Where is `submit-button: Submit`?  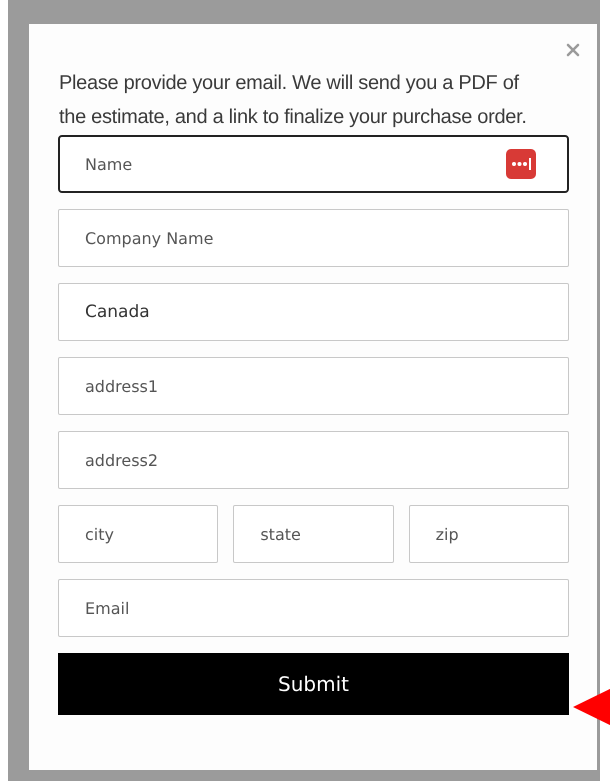
submit-button: Submit is located at coordinates (313, 684).